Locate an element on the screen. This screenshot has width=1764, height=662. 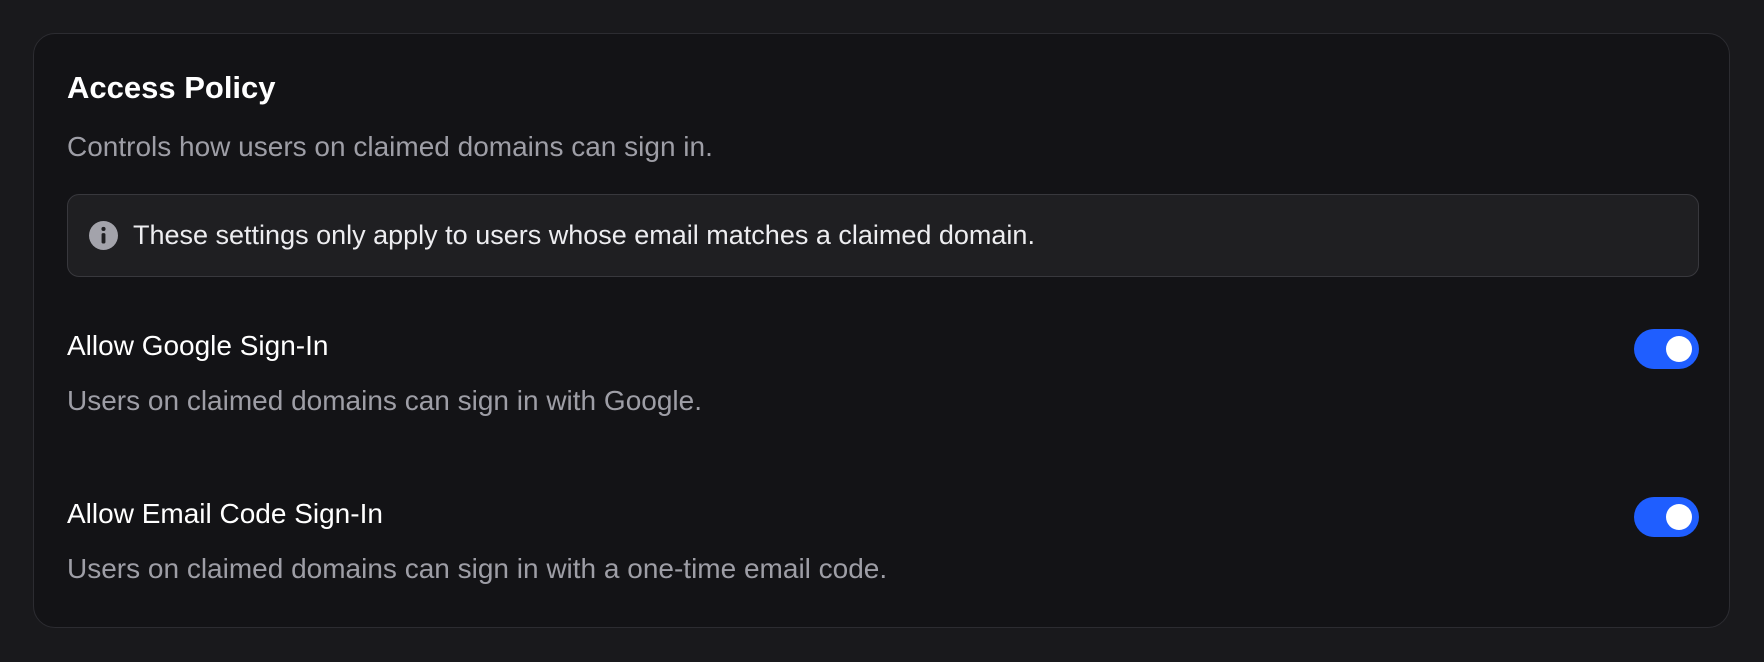
info-icon is located at coordinates (103, 235).